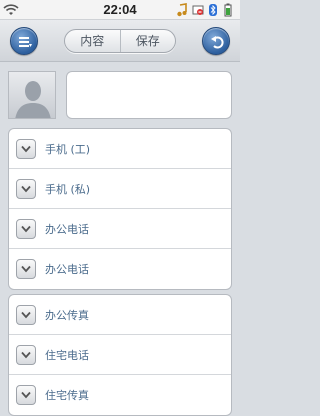 The width and height of the screenshot is (320, 416). I want to click on toolbar: 内容 保存, so click(120, 41).